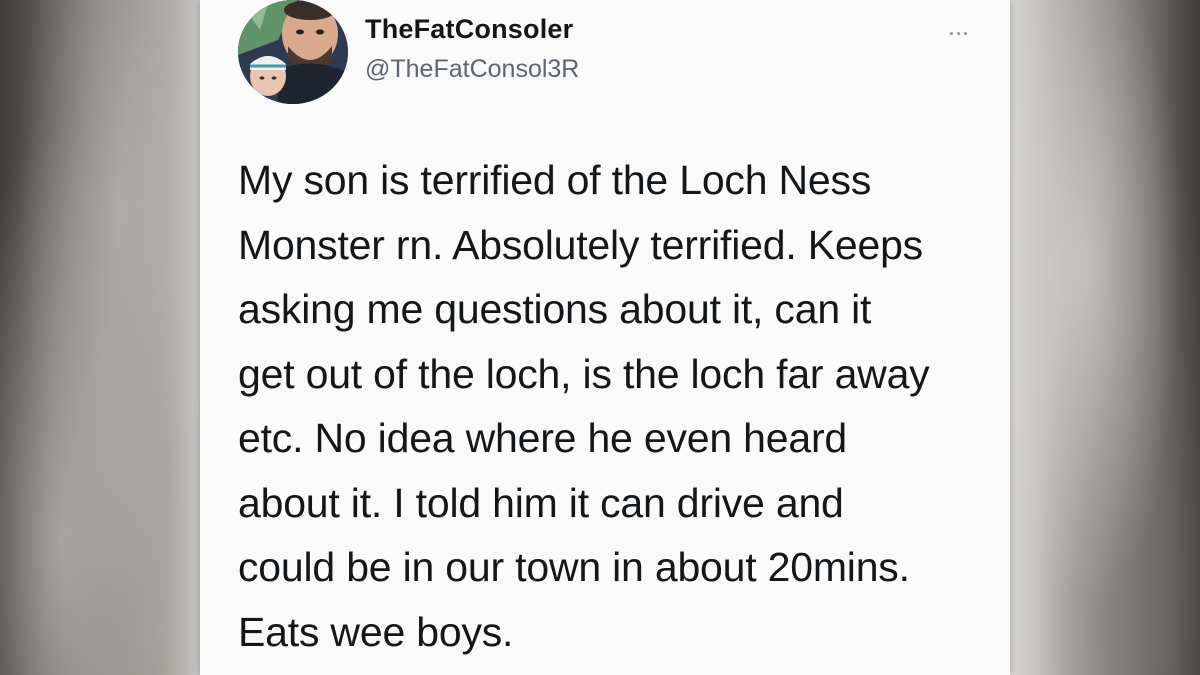  What do you see at coordinates (469, 29) in the screenshot?
I see `author-display-name: TheFatConsoler` at bounding box center [469, 29].